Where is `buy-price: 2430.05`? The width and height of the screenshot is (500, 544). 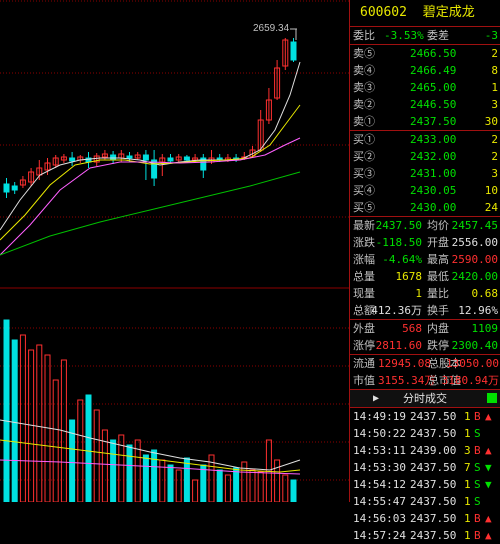 buy-price: 2430.05 is located at coordinates (433, 190).